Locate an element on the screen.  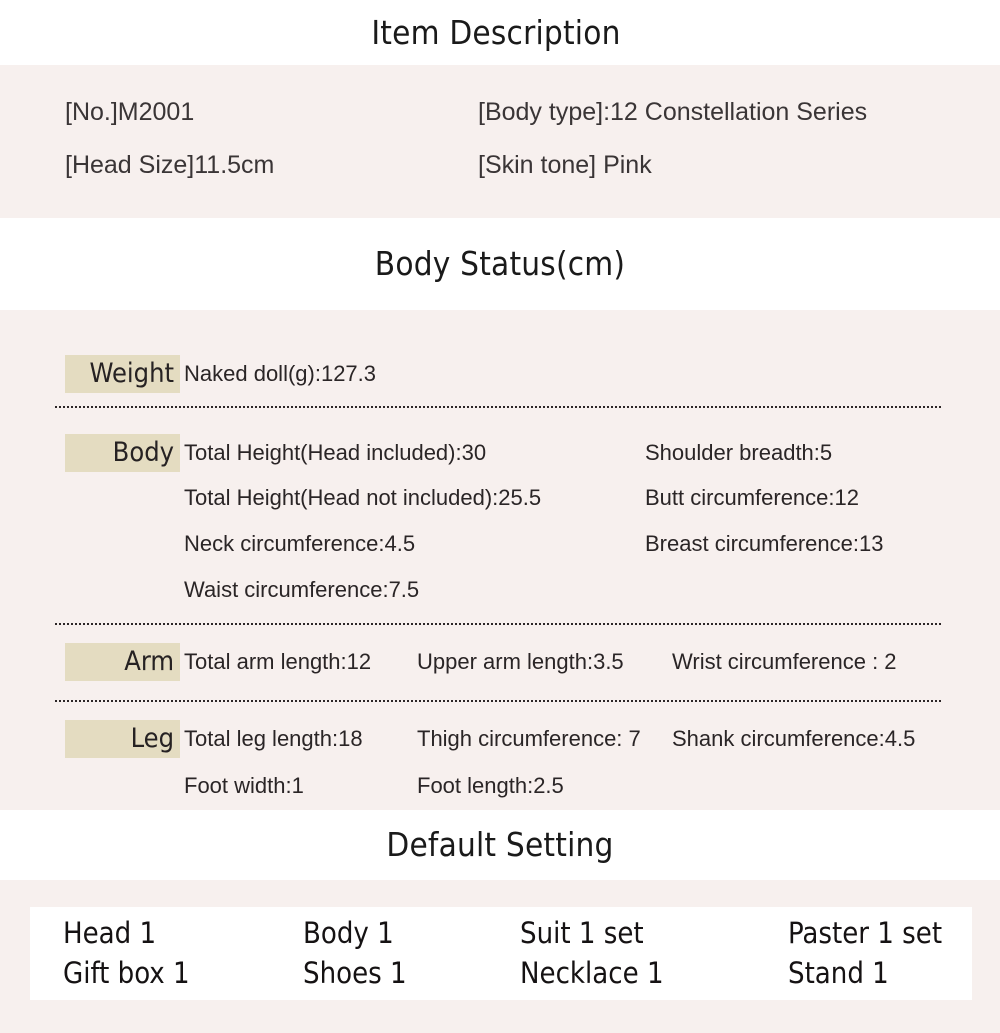
cell-breast-circumference: Breast circumference:13 is located at coordinates (764, 543).